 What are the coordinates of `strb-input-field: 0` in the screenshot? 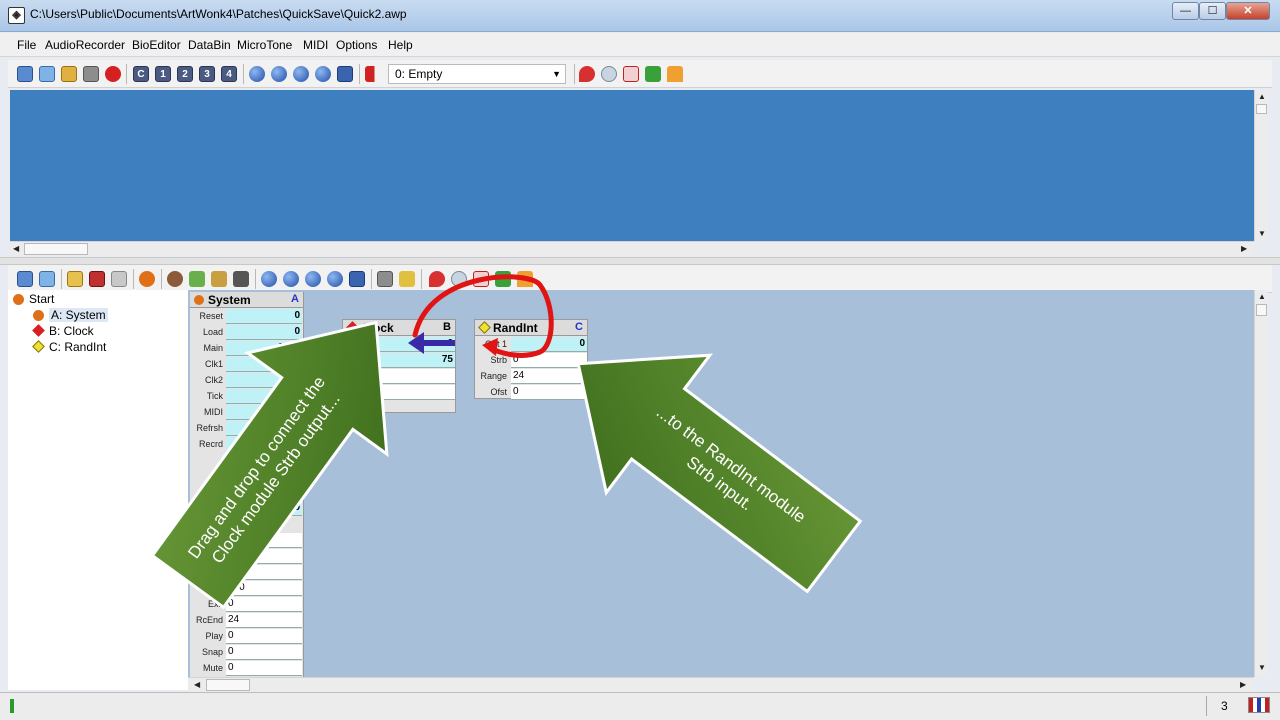 It's located at (549, 360).